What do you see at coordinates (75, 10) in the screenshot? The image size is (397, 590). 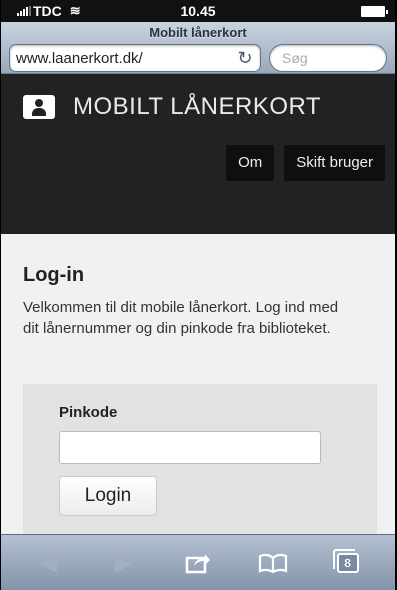 I see `wifi-icon: ≋` at bounding box center [75, 10].